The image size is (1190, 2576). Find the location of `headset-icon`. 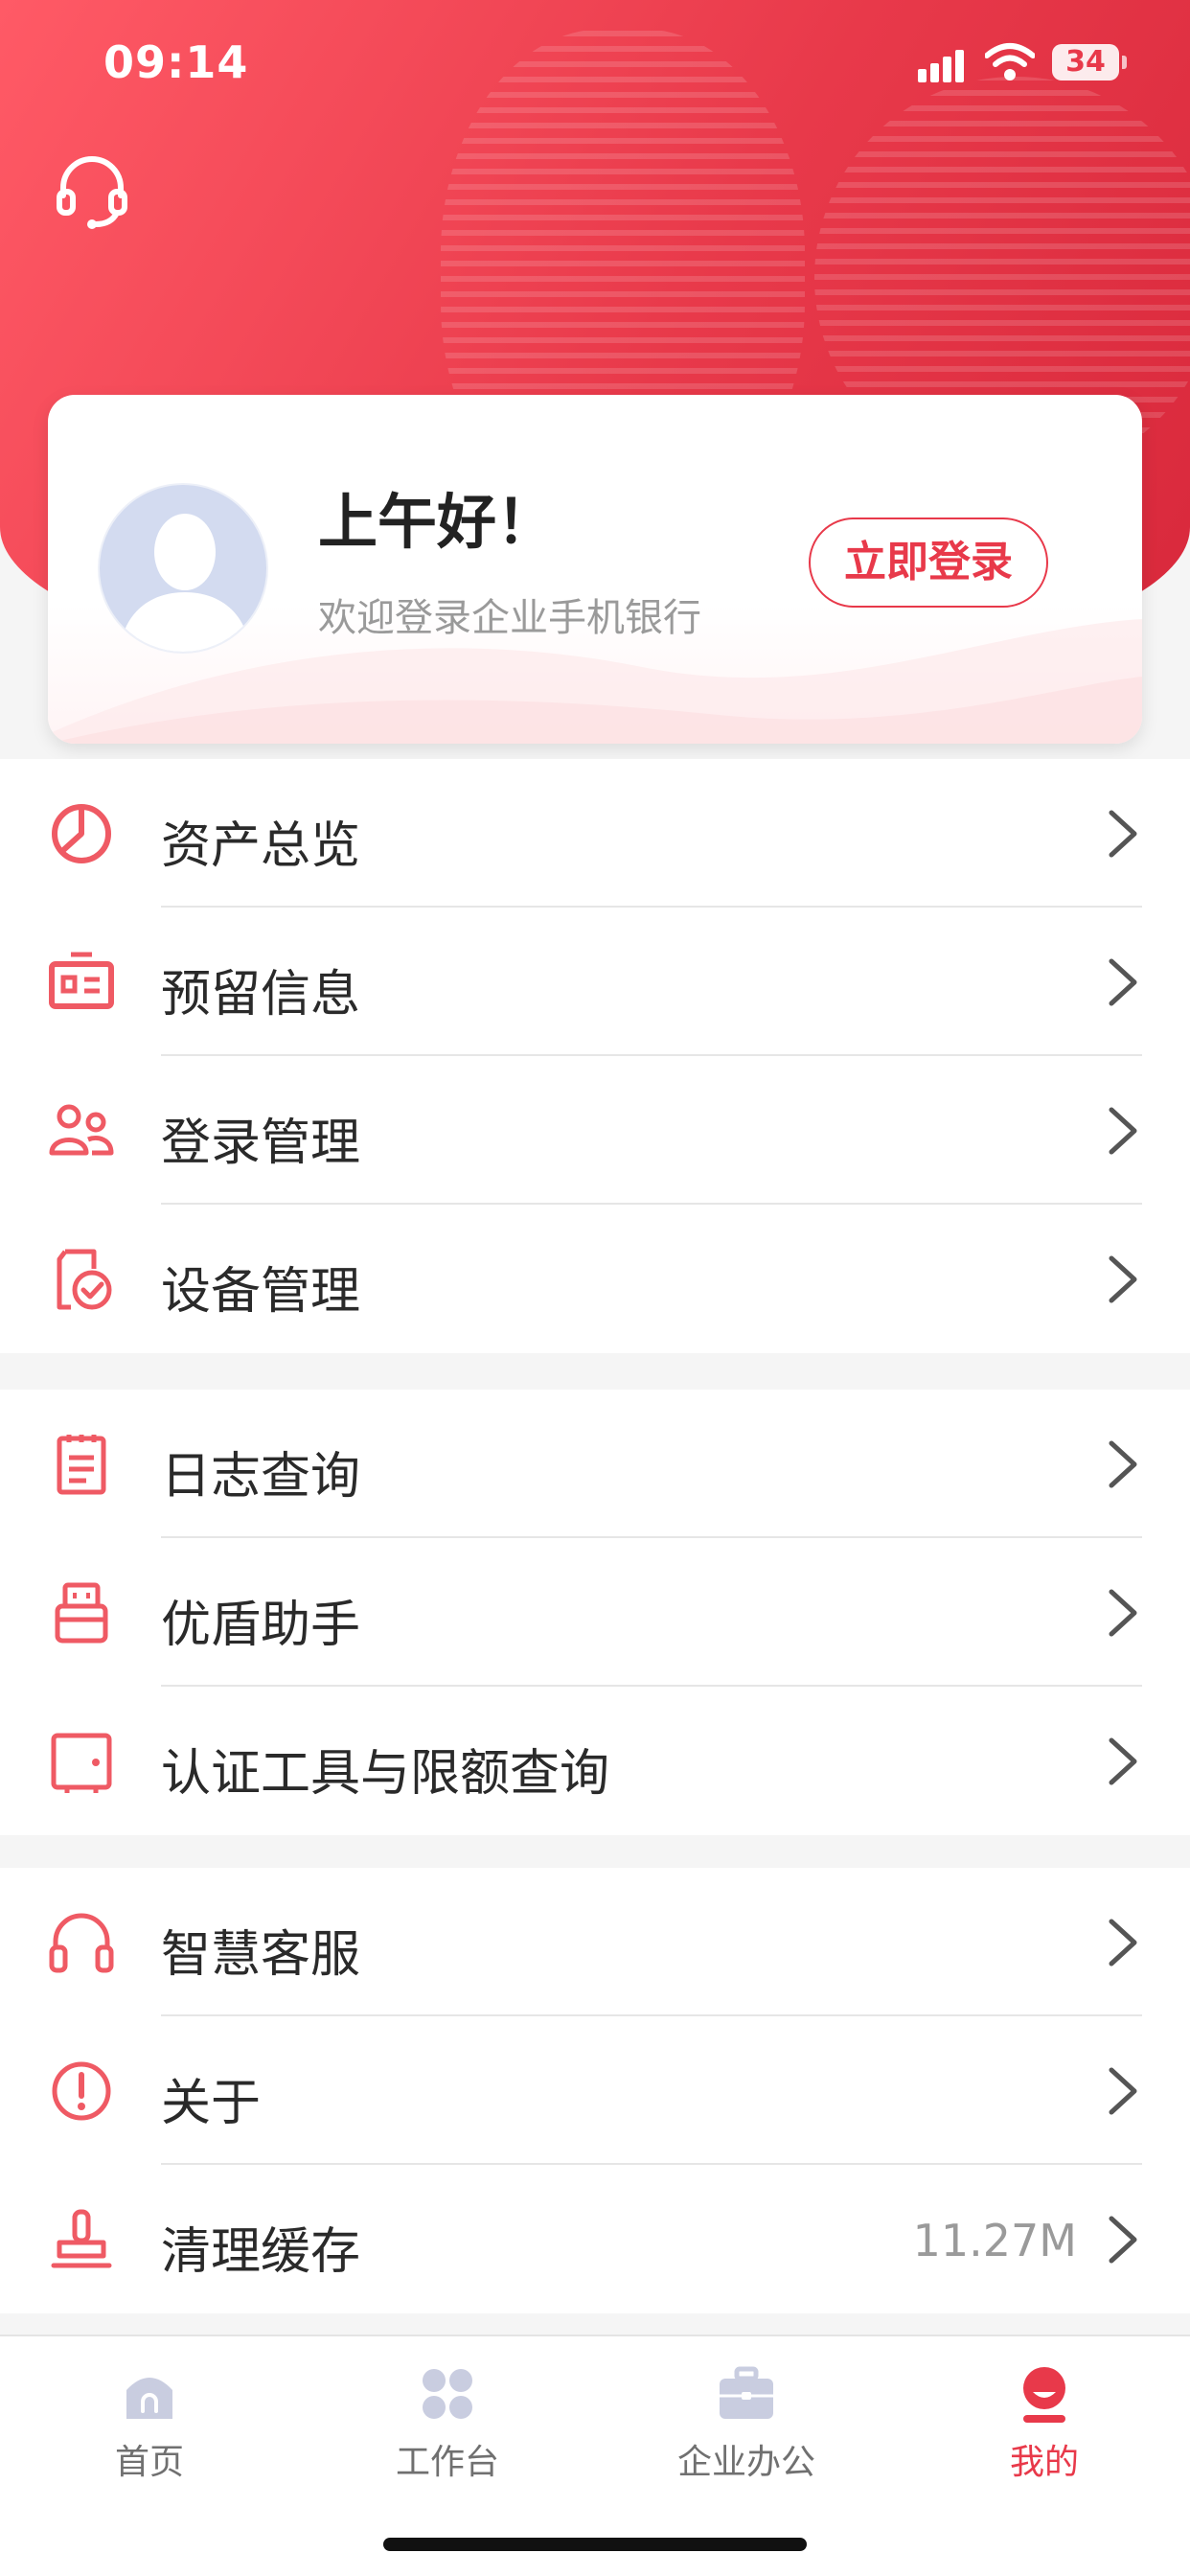

headset-icon is located at coordinates (82, 1943).